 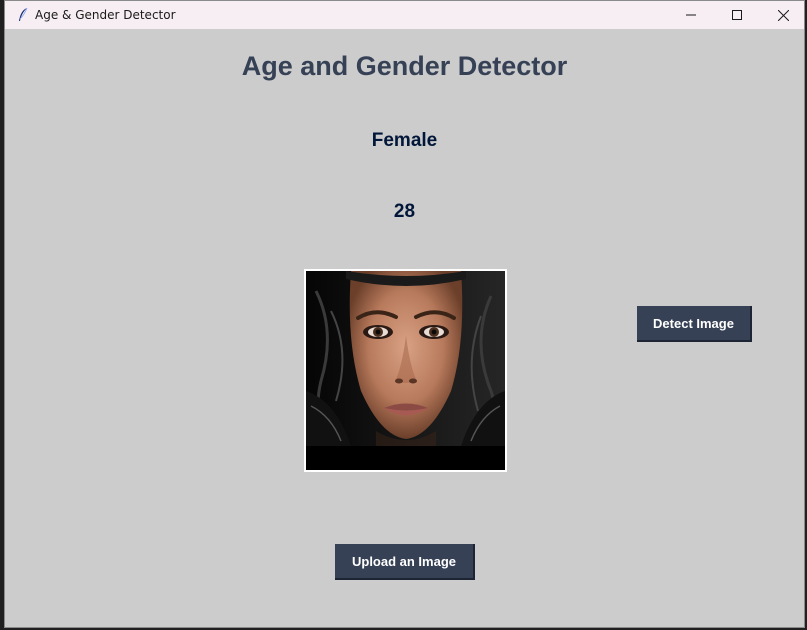 What do you see at coordinates (1, 74) in the screenshot?
I see `desktop-text-fragment` at bounding box center [1, 74].